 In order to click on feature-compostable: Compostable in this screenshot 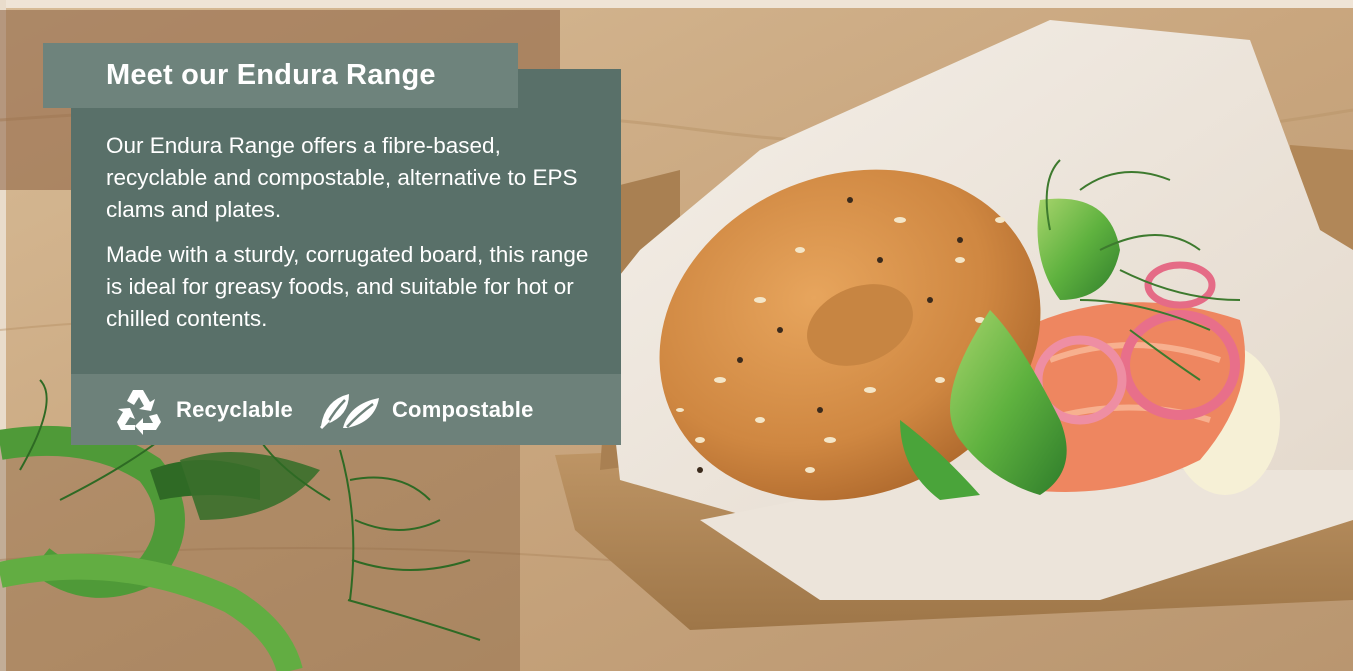, I will do `click(426, 410)`.